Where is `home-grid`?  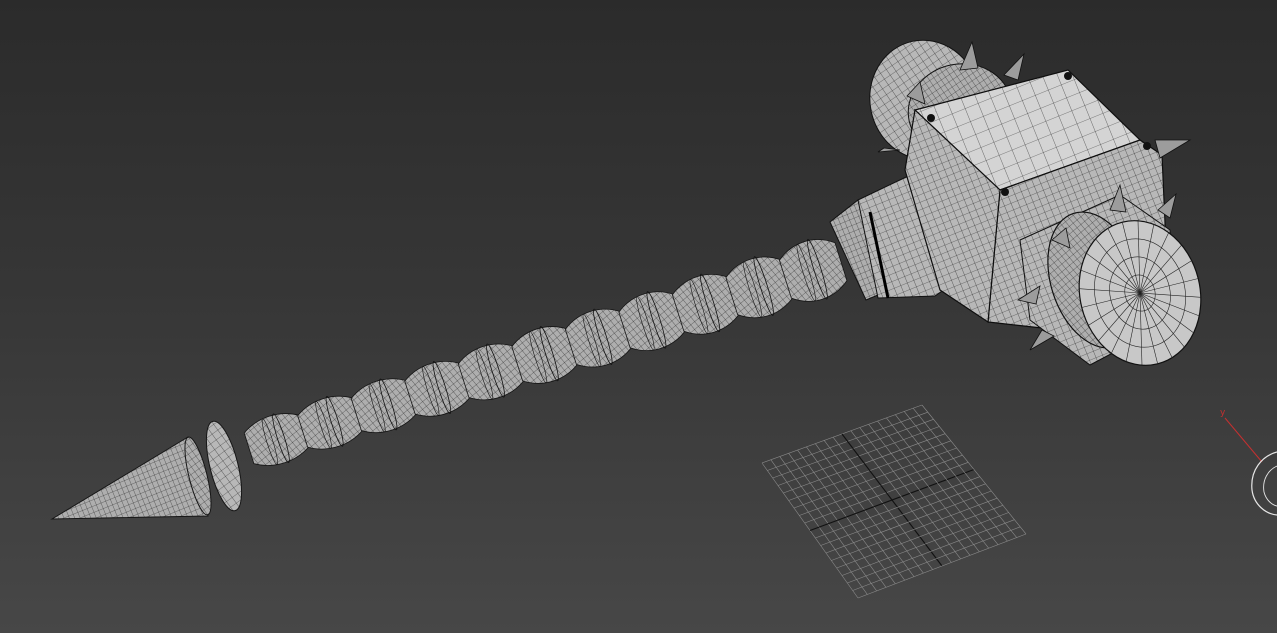
home-grid is located at coordinates (894, 501).